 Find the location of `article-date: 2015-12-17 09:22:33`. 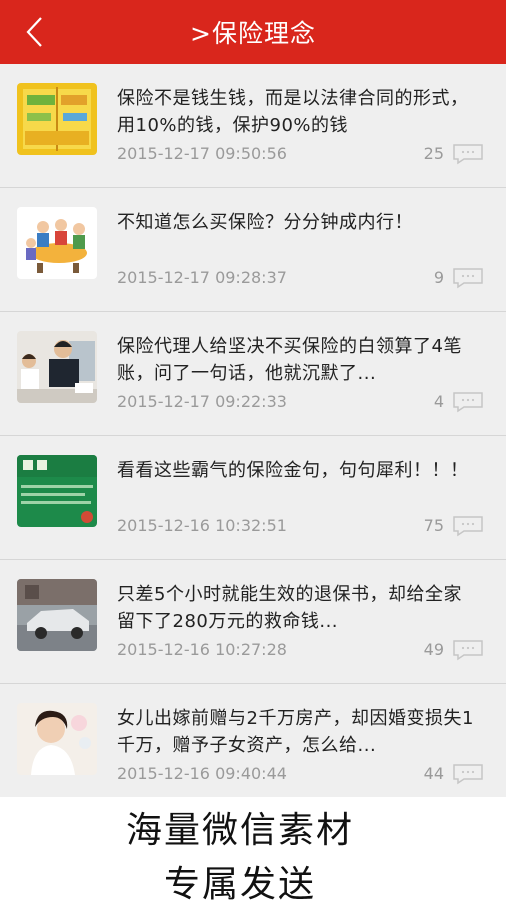

article-date: 2015-12-17 09:22:33 is located at coordinates (202, 401).